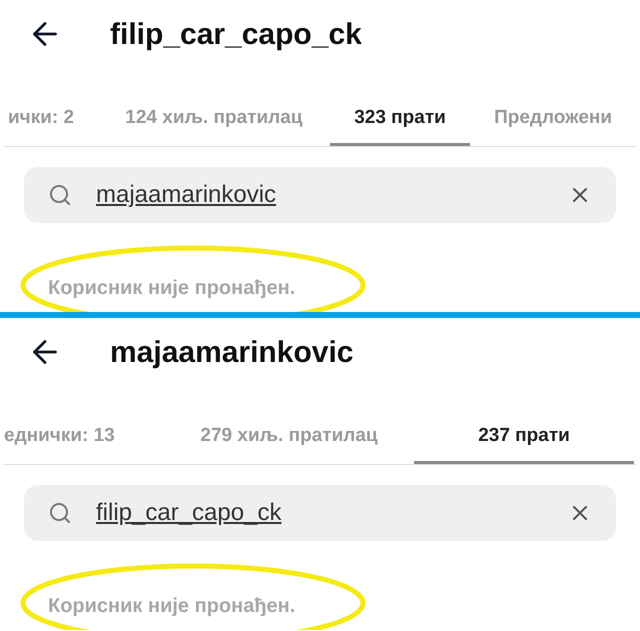  What do you see at coordinates (51, 120) in the screenshot?
I see `tab: ички: 2` at bounding box center [51, 120].